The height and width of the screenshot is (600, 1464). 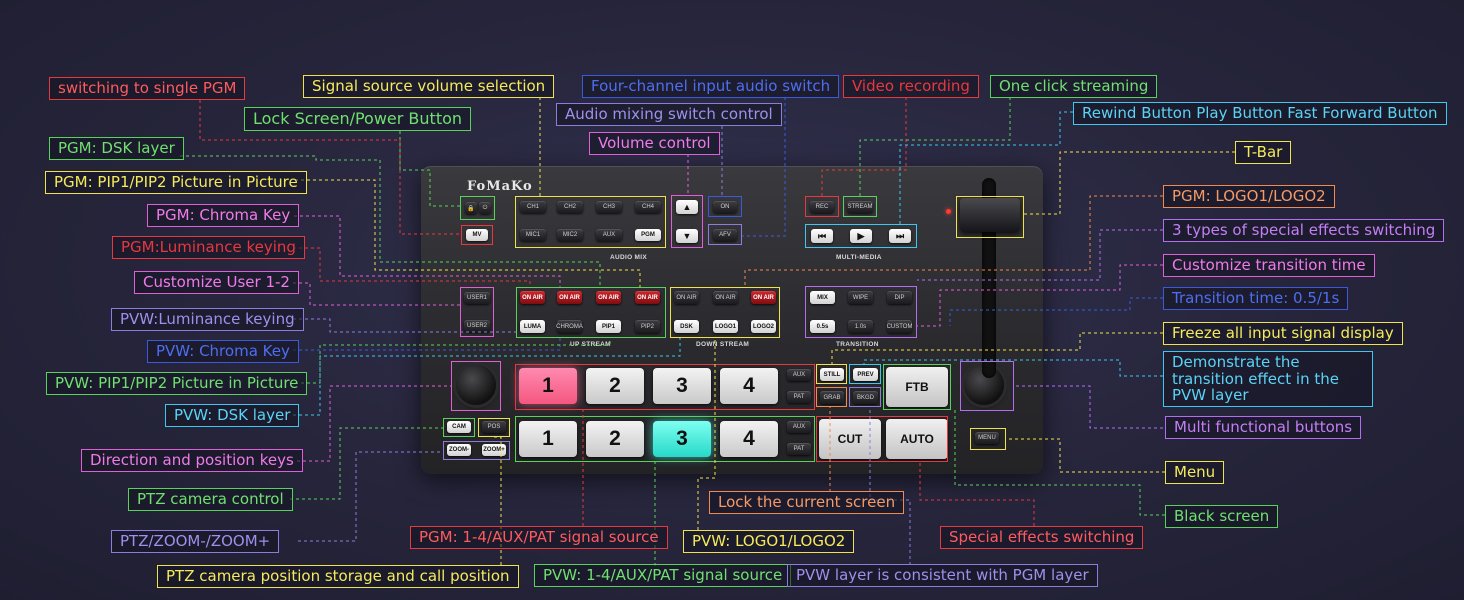 What do you see at coordinates (1263, 152) in the screenshot?
I see `callout-t-bar: T-Bar` at bounding box center [1263, 152].